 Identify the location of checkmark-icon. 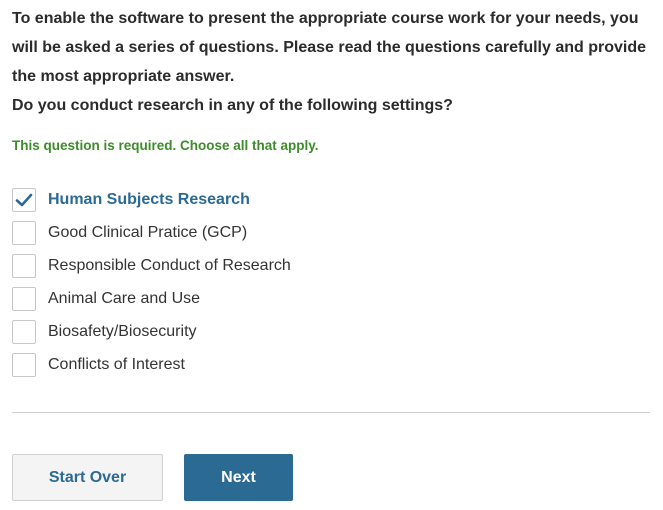
(24, 199).